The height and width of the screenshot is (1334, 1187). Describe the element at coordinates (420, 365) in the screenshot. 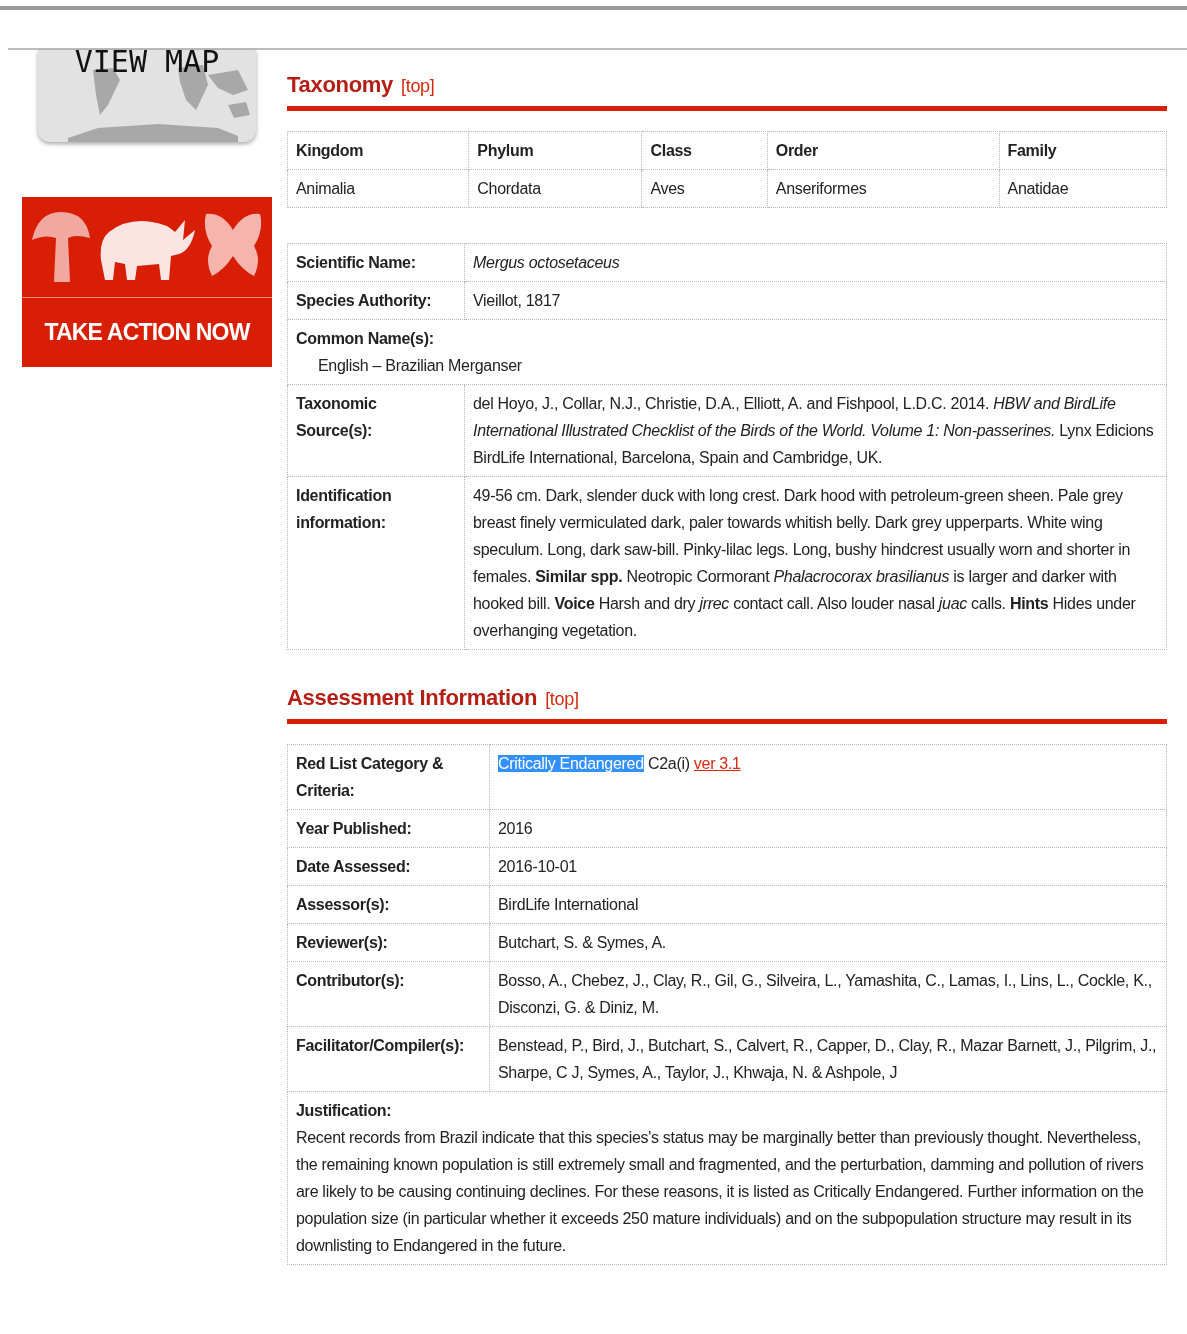

I see `common-name: English – Brazilian Merganser` at that location.